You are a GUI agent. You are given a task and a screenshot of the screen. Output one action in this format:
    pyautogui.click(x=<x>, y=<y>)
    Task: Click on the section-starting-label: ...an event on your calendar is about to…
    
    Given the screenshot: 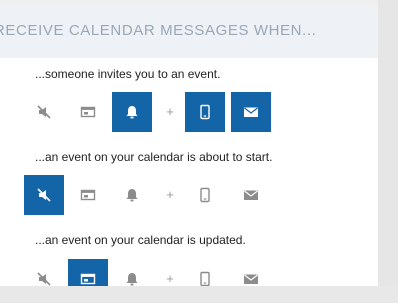 What is the action you would take?
    pyautogui.click(x=154, y=157)
    